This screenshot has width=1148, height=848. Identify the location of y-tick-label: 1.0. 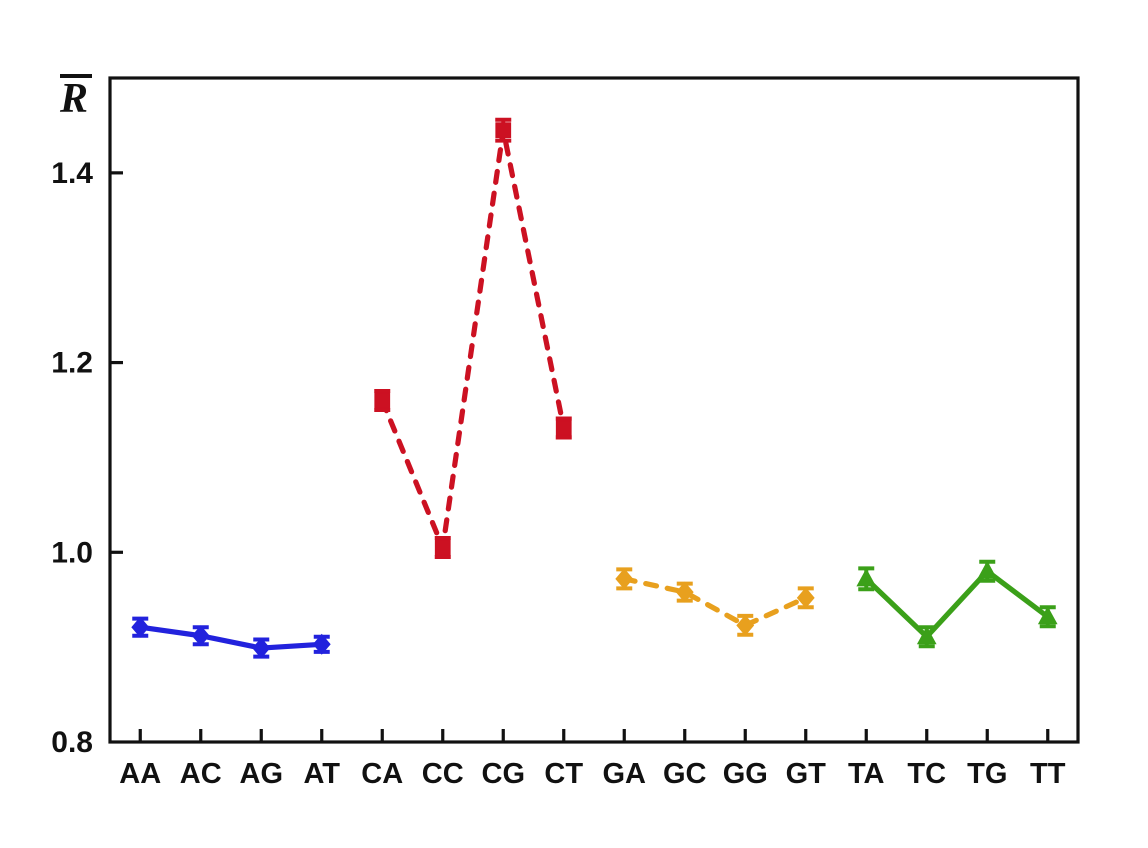
(72, 552).